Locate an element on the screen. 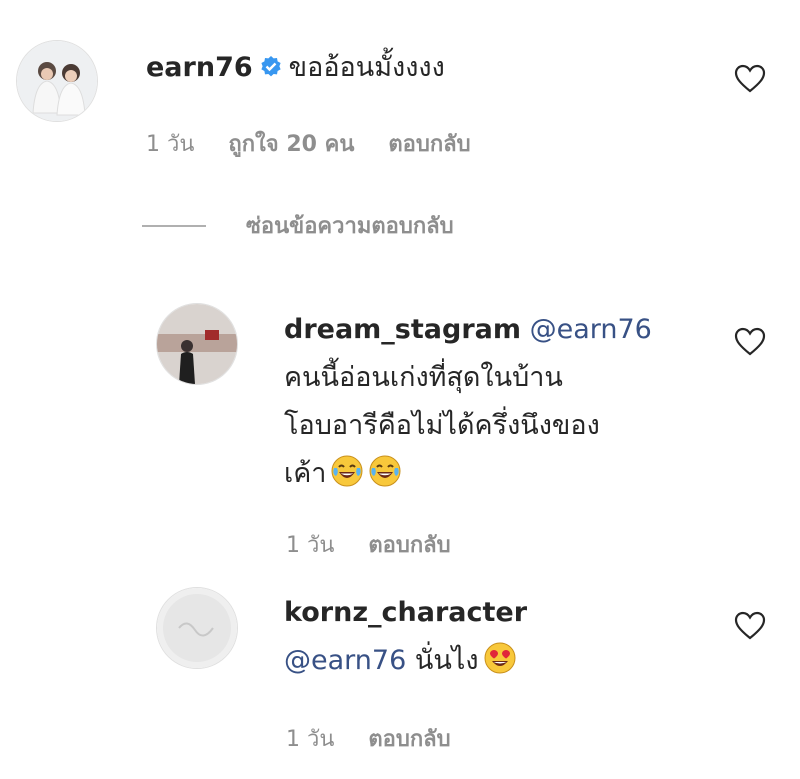 This screenshot has width=800, height=779. comment-meta: 1 วัน ถูกใจ 20 คน ตอบกลับ is located at coordinates (308, 143).